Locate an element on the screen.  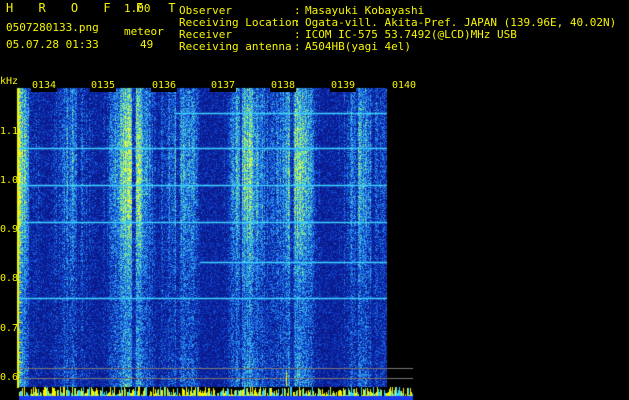
y-tick-1-0: 1.0 is located at coordinates (9, 180).